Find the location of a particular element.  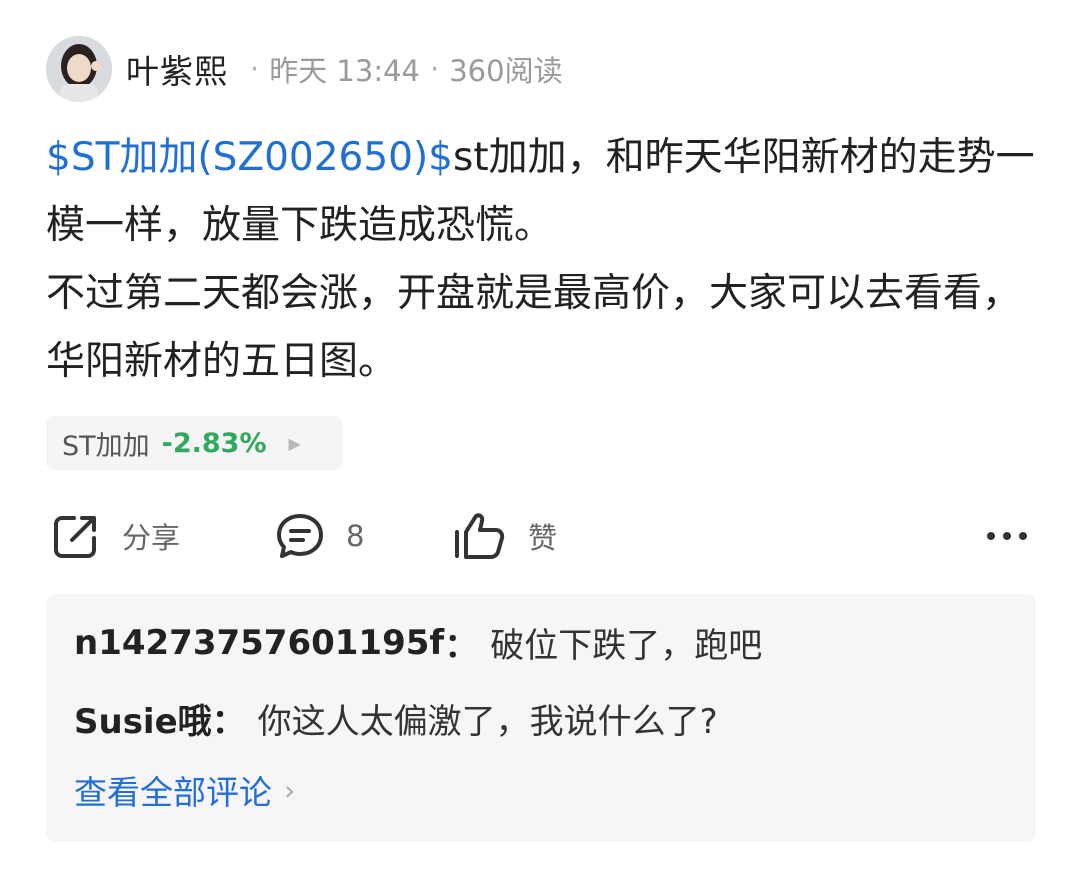

comment-item: Susie哦 ： 你这人太偏激了，我说什么了? is located at coordinates (396, 718).